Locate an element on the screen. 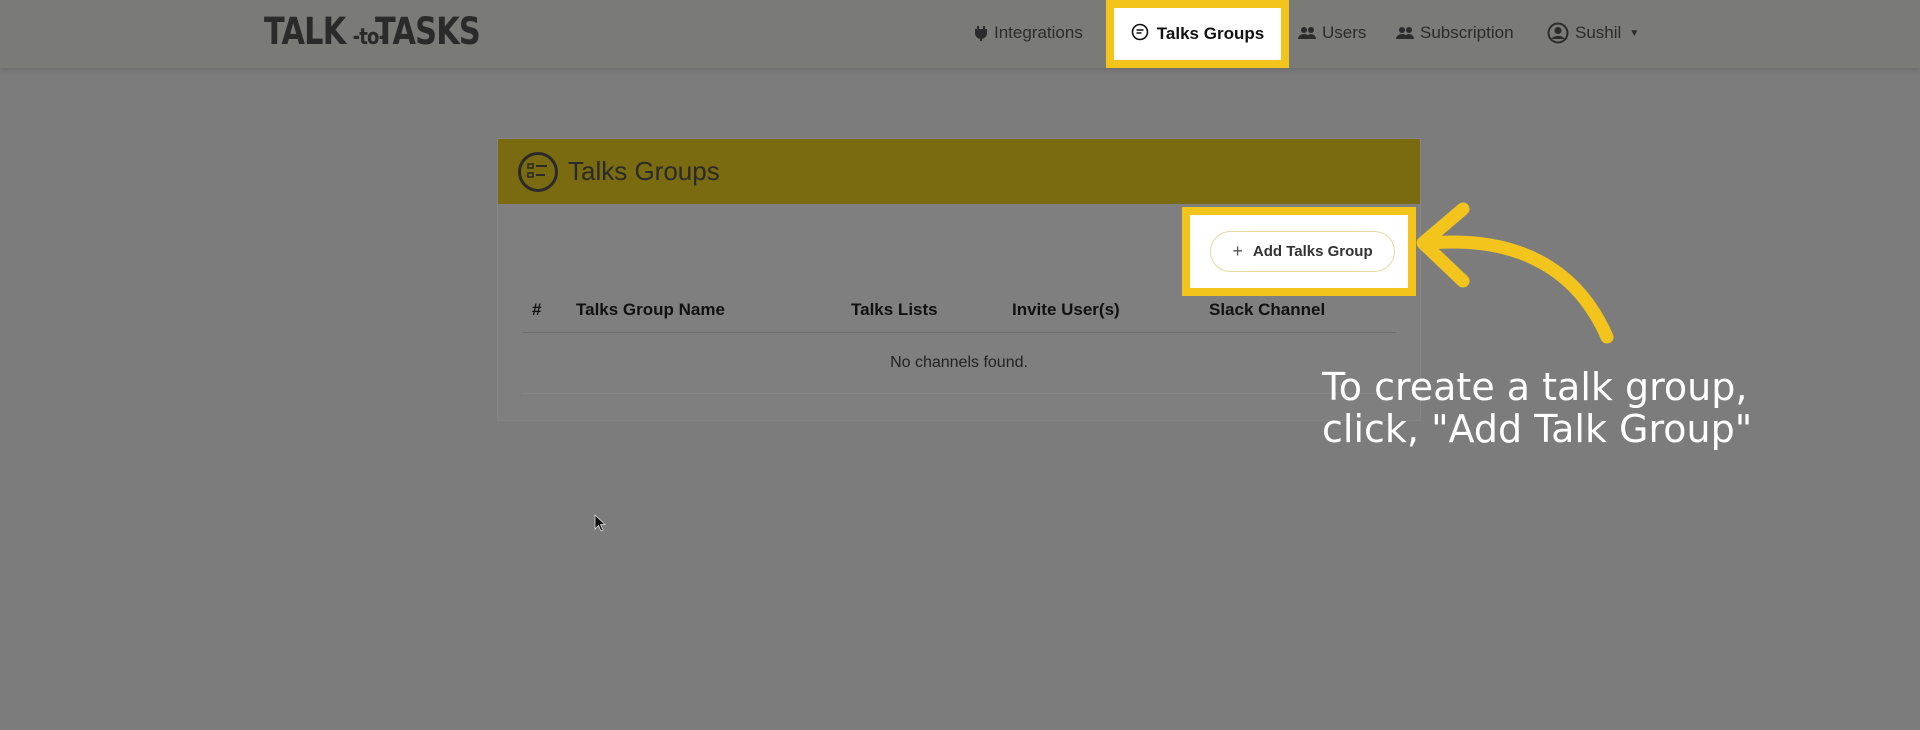 The width and height of the screenshot is (1920, 730). card-title: Talks Groups is located at coordinates (644, 171).